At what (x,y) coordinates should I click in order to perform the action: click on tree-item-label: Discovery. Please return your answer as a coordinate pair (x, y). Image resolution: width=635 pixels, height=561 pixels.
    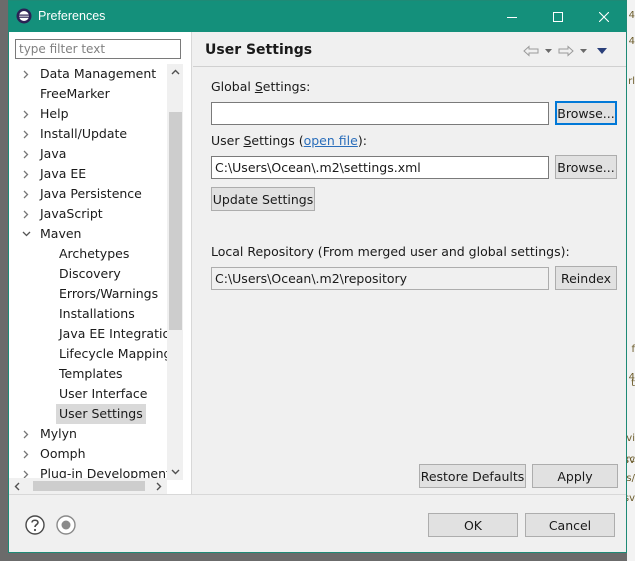
    Looking at the image, I should click on (90, 273).